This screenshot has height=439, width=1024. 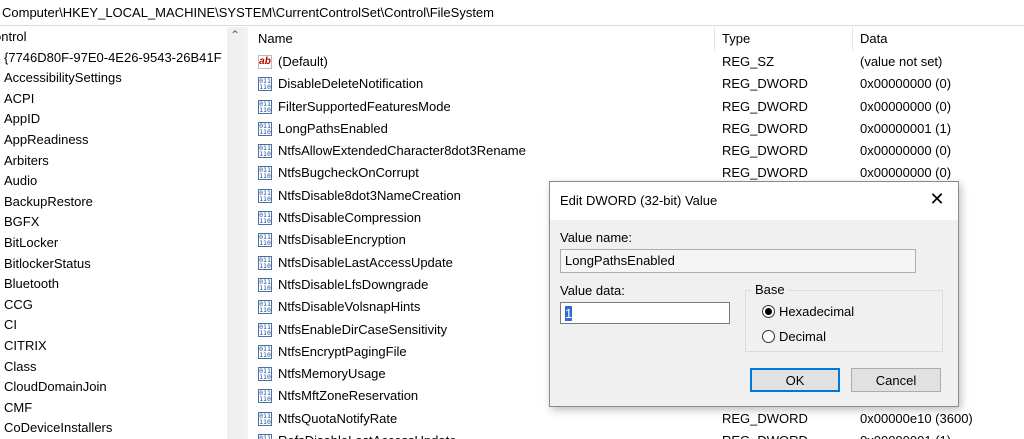 I want to click on value-name: NtfsQuotaNotifyRate, so click(x=338, y=418).